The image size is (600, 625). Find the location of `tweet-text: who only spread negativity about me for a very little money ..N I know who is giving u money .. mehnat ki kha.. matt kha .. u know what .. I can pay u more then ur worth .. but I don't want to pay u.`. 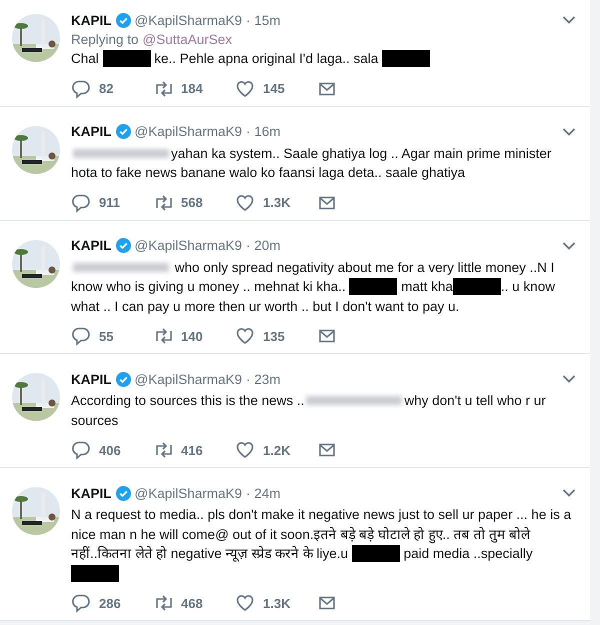

tweet-text: who only spread negativity about me for a very little money ..N I know who is giving u money .. mehnat ki kha.. matt kha .. u know what .. I can pay u more then ur worth .. but I don't want to pay u. is located at coordinates (313, 287).